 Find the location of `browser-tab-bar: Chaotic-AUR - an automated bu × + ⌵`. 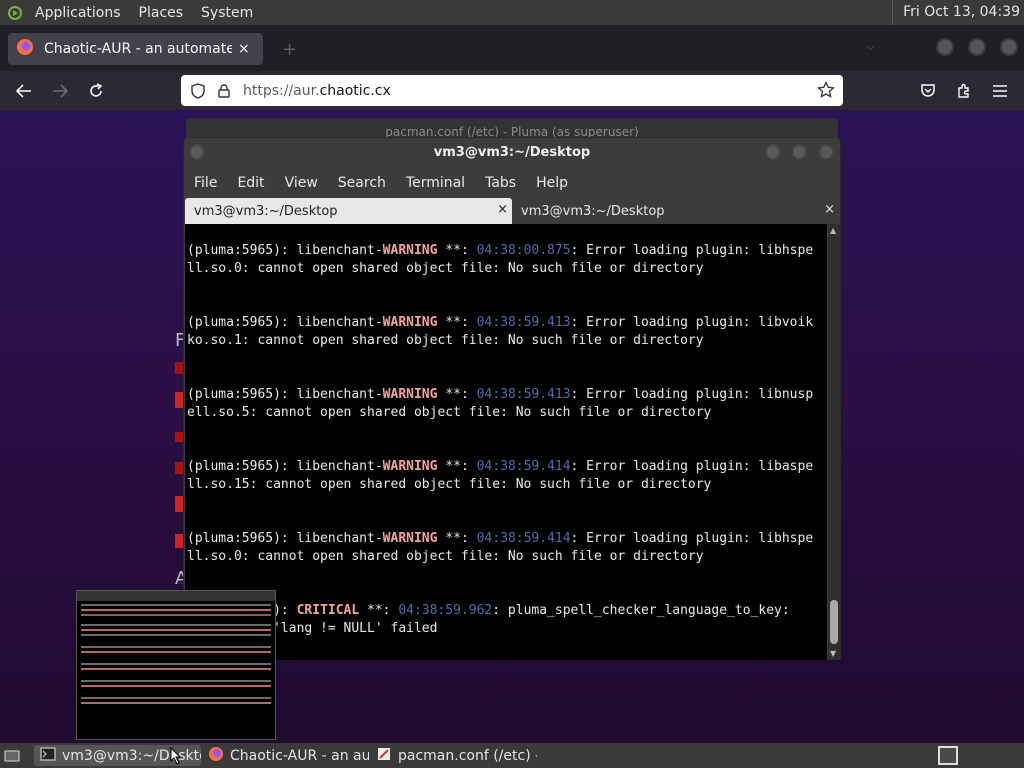

browser-tab-bar: Chaotic-AUR - an automated bu × + ⌵ is located at coordinates (512, 48).